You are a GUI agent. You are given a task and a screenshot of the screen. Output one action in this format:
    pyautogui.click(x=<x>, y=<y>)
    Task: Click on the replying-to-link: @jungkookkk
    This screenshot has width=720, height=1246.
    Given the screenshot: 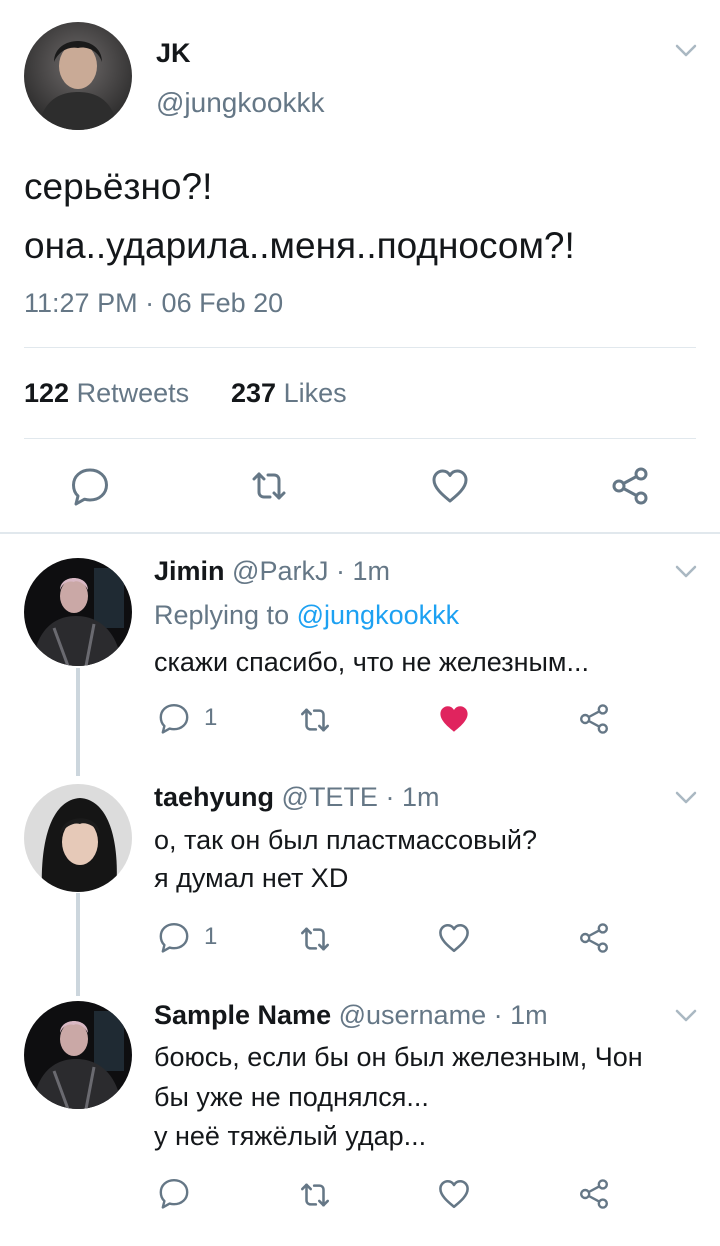 What is the action you would take?
    pyautogui.click(x=378, y=615)
    